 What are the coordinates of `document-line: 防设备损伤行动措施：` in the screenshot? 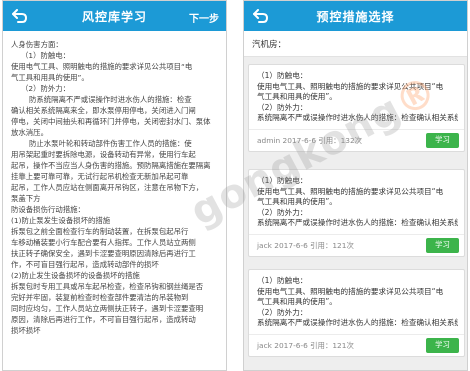 It's located at (48, 209).